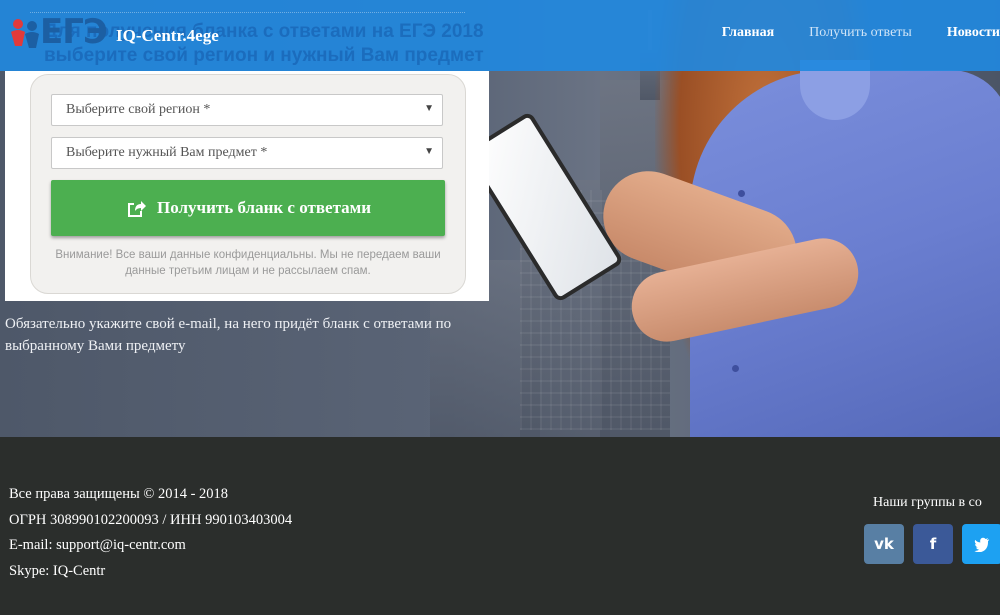 Image resolution: width=1000 pixels, height=615 pixels. What do you see at coordinates (973, 33) in the screenshot?
I see `nav-item-news: Новости` at bounding box center [973, 33].